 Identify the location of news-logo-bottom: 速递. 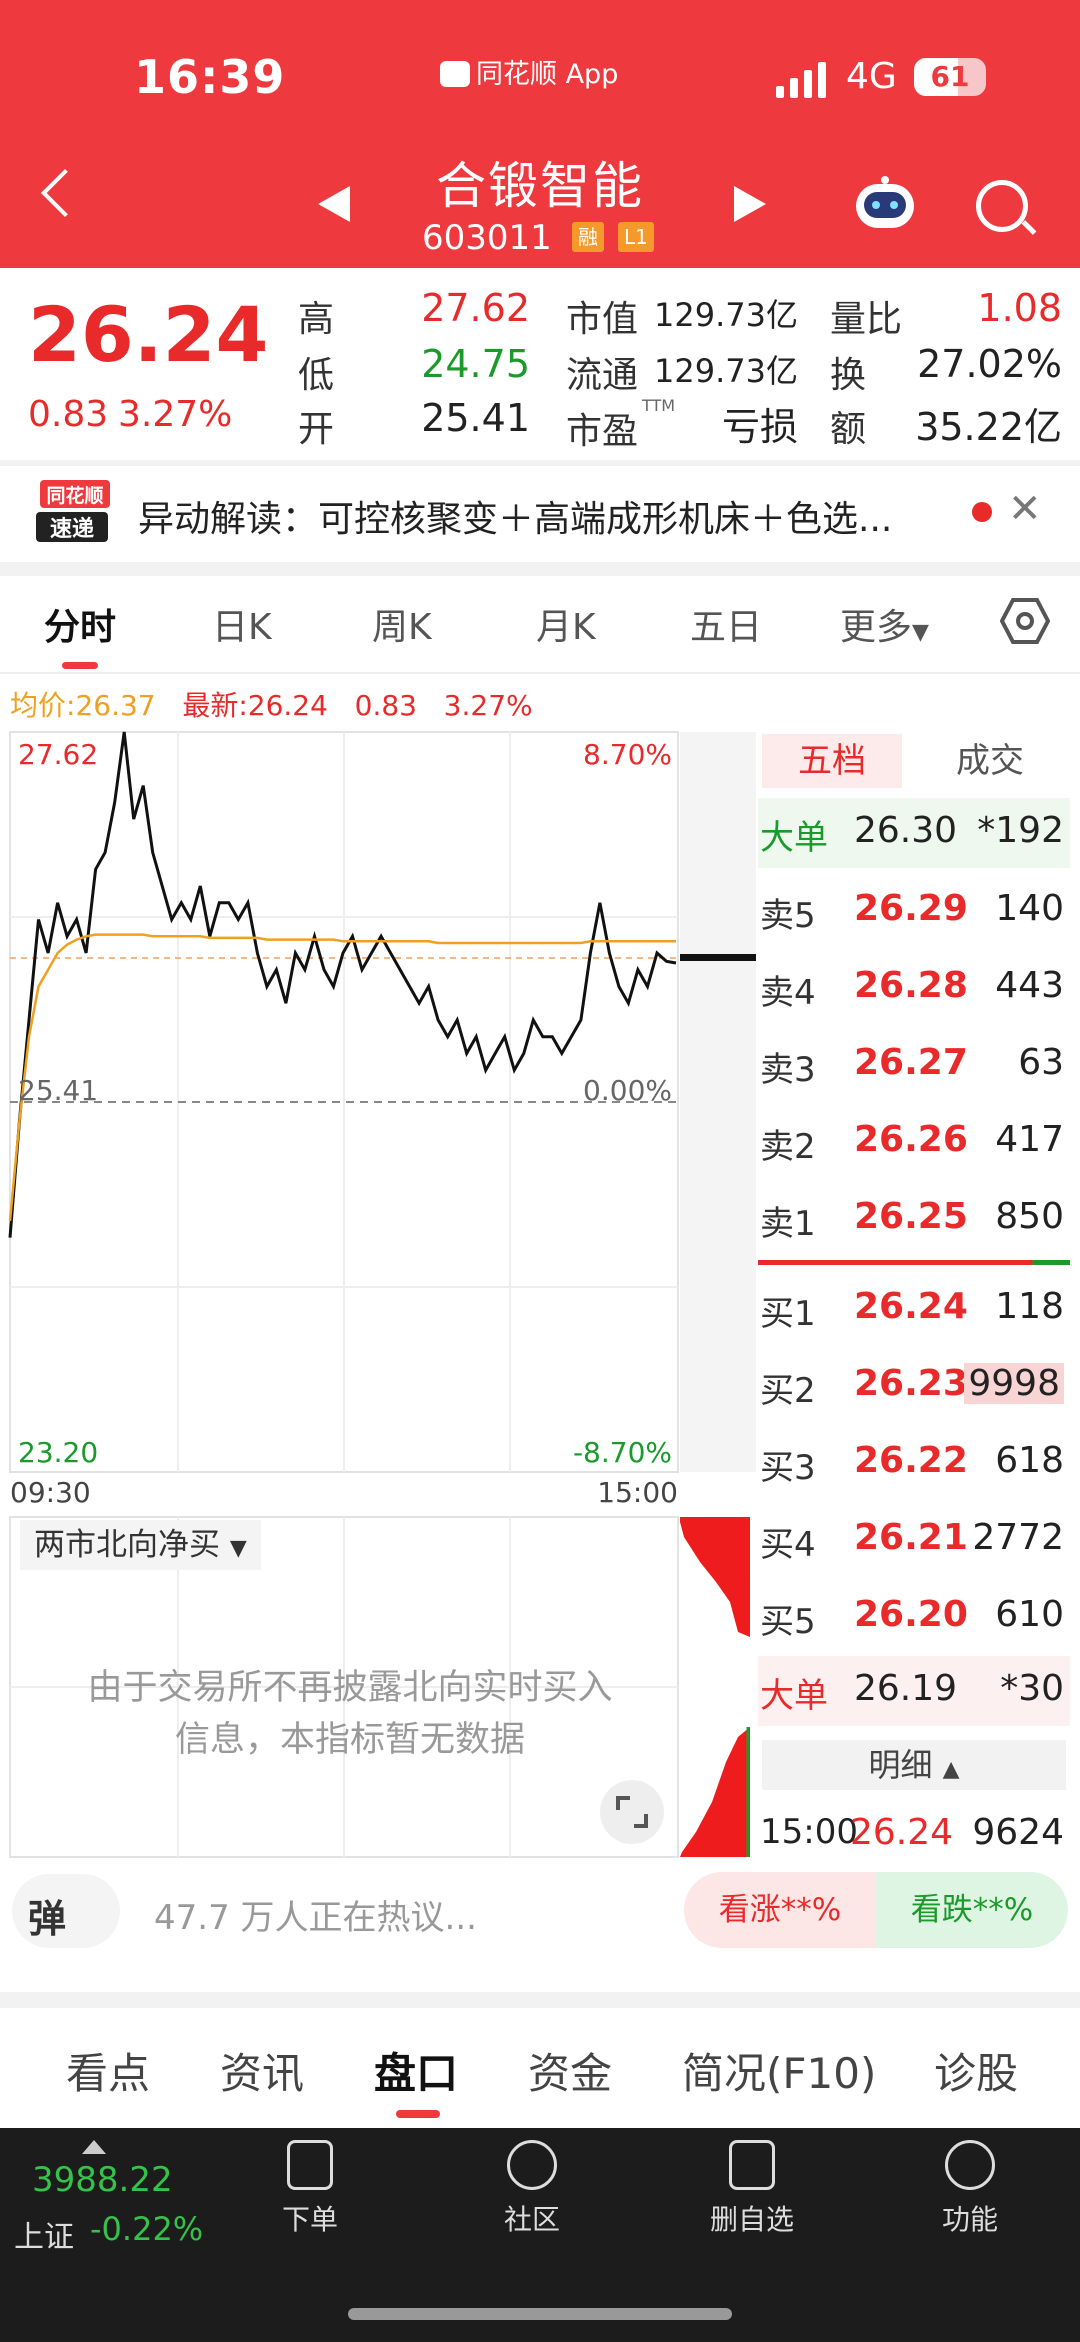
(72, 529).